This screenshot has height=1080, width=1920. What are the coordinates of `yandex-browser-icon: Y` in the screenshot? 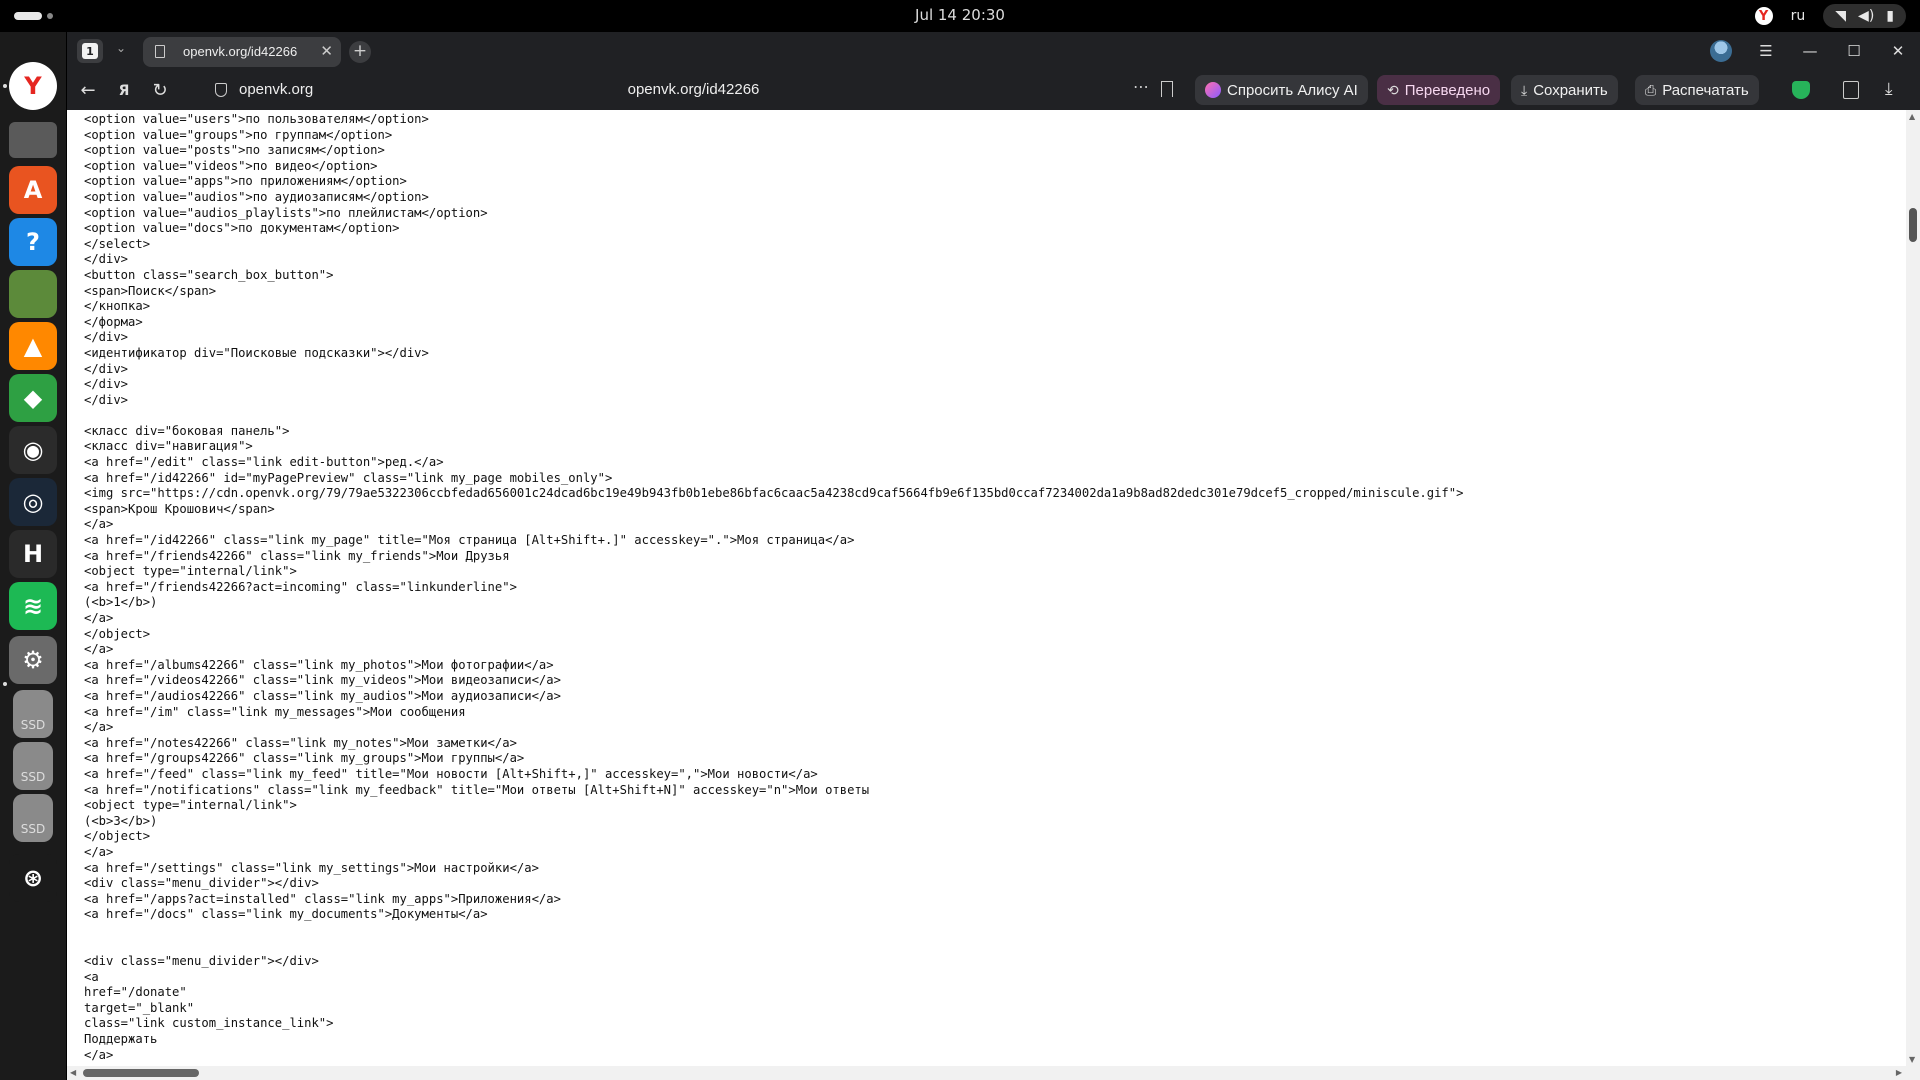 It's located at (33, 86).